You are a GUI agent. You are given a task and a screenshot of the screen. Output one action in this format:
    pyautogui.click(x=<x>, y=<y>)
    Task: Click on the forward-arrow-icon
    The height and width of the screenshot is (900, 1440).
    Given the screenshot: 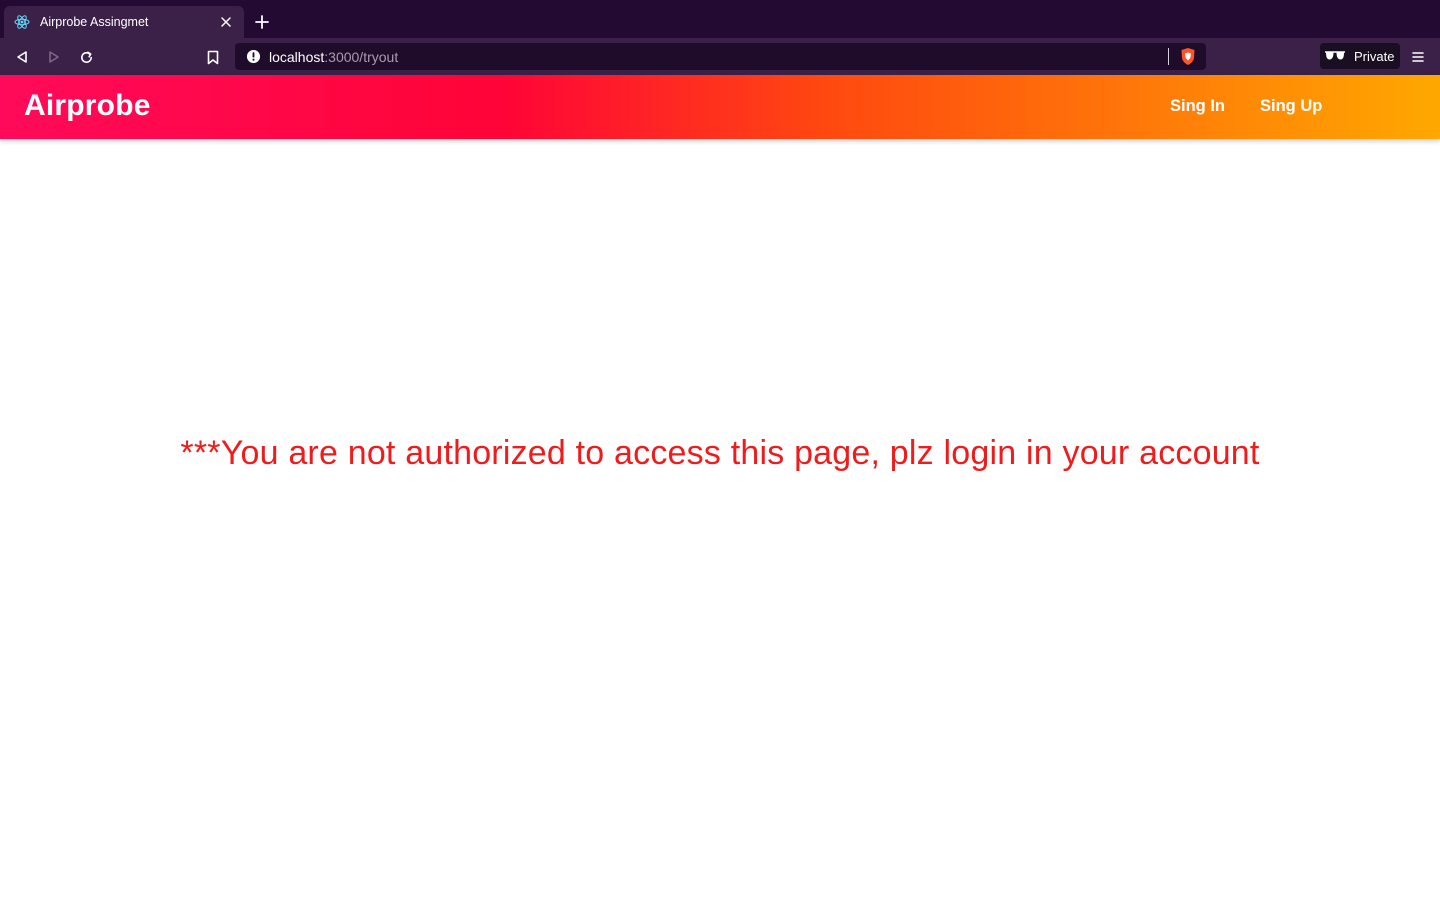 What is the action you would take?
    pyautogui.click(x=54, y=57)
    